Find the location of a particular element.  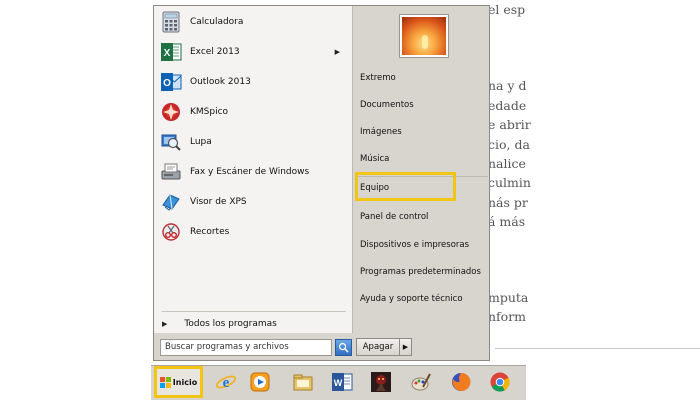

word-icon: W is located at coordinates (342, 382).